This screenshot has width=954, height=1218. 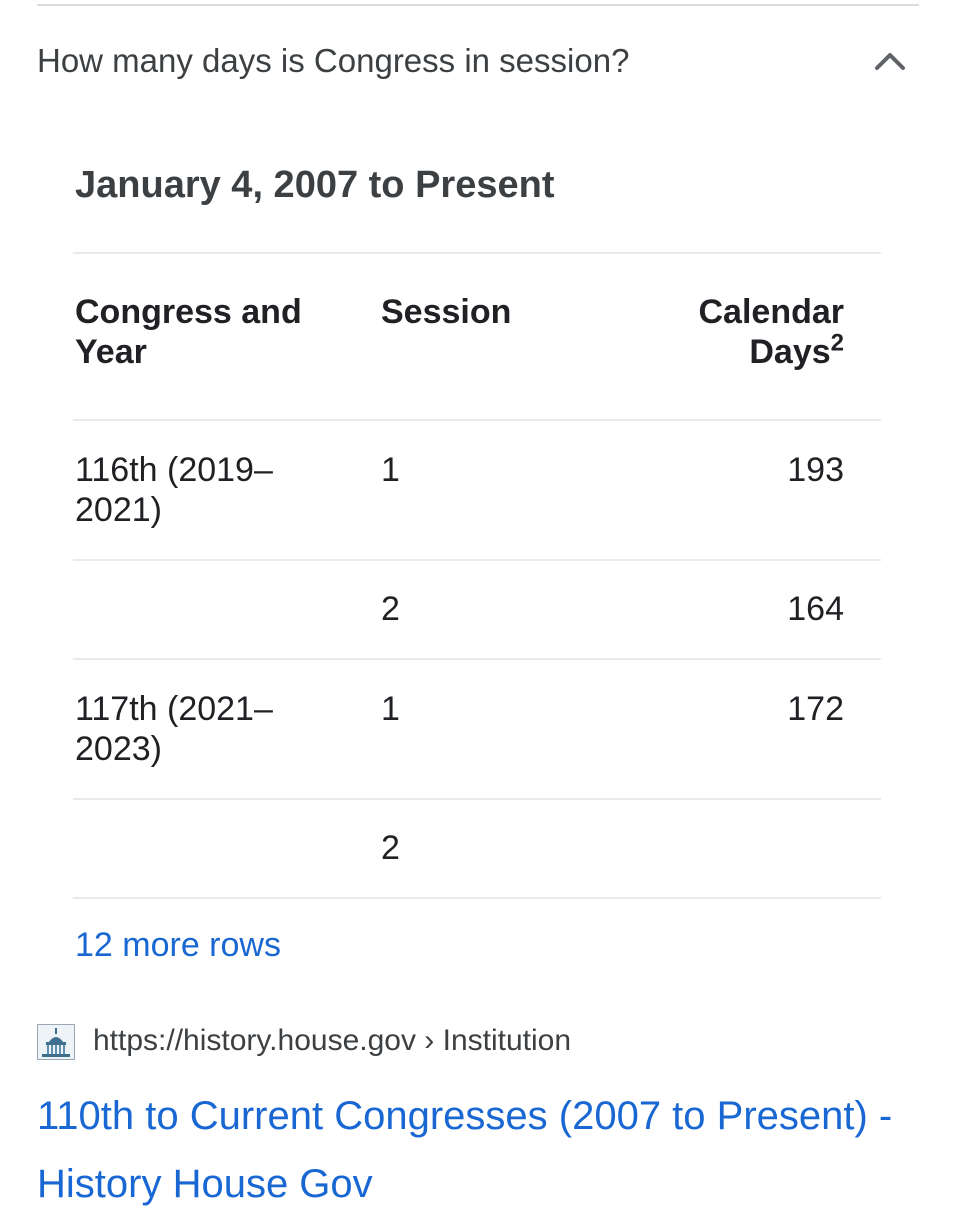 What do you see at coordinates (815, 470) in the screenshot?
I see `row1-calendar-days: 193` at bounding box center [815, 470].